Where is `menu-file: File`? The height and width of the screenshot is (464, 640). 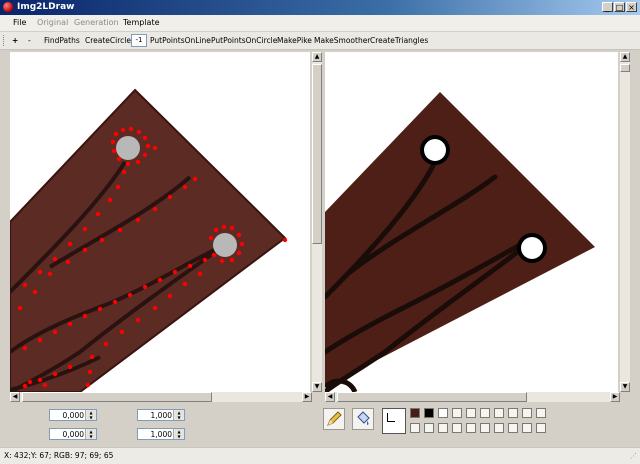 menu-file: File is located at coordinates (19, 22).